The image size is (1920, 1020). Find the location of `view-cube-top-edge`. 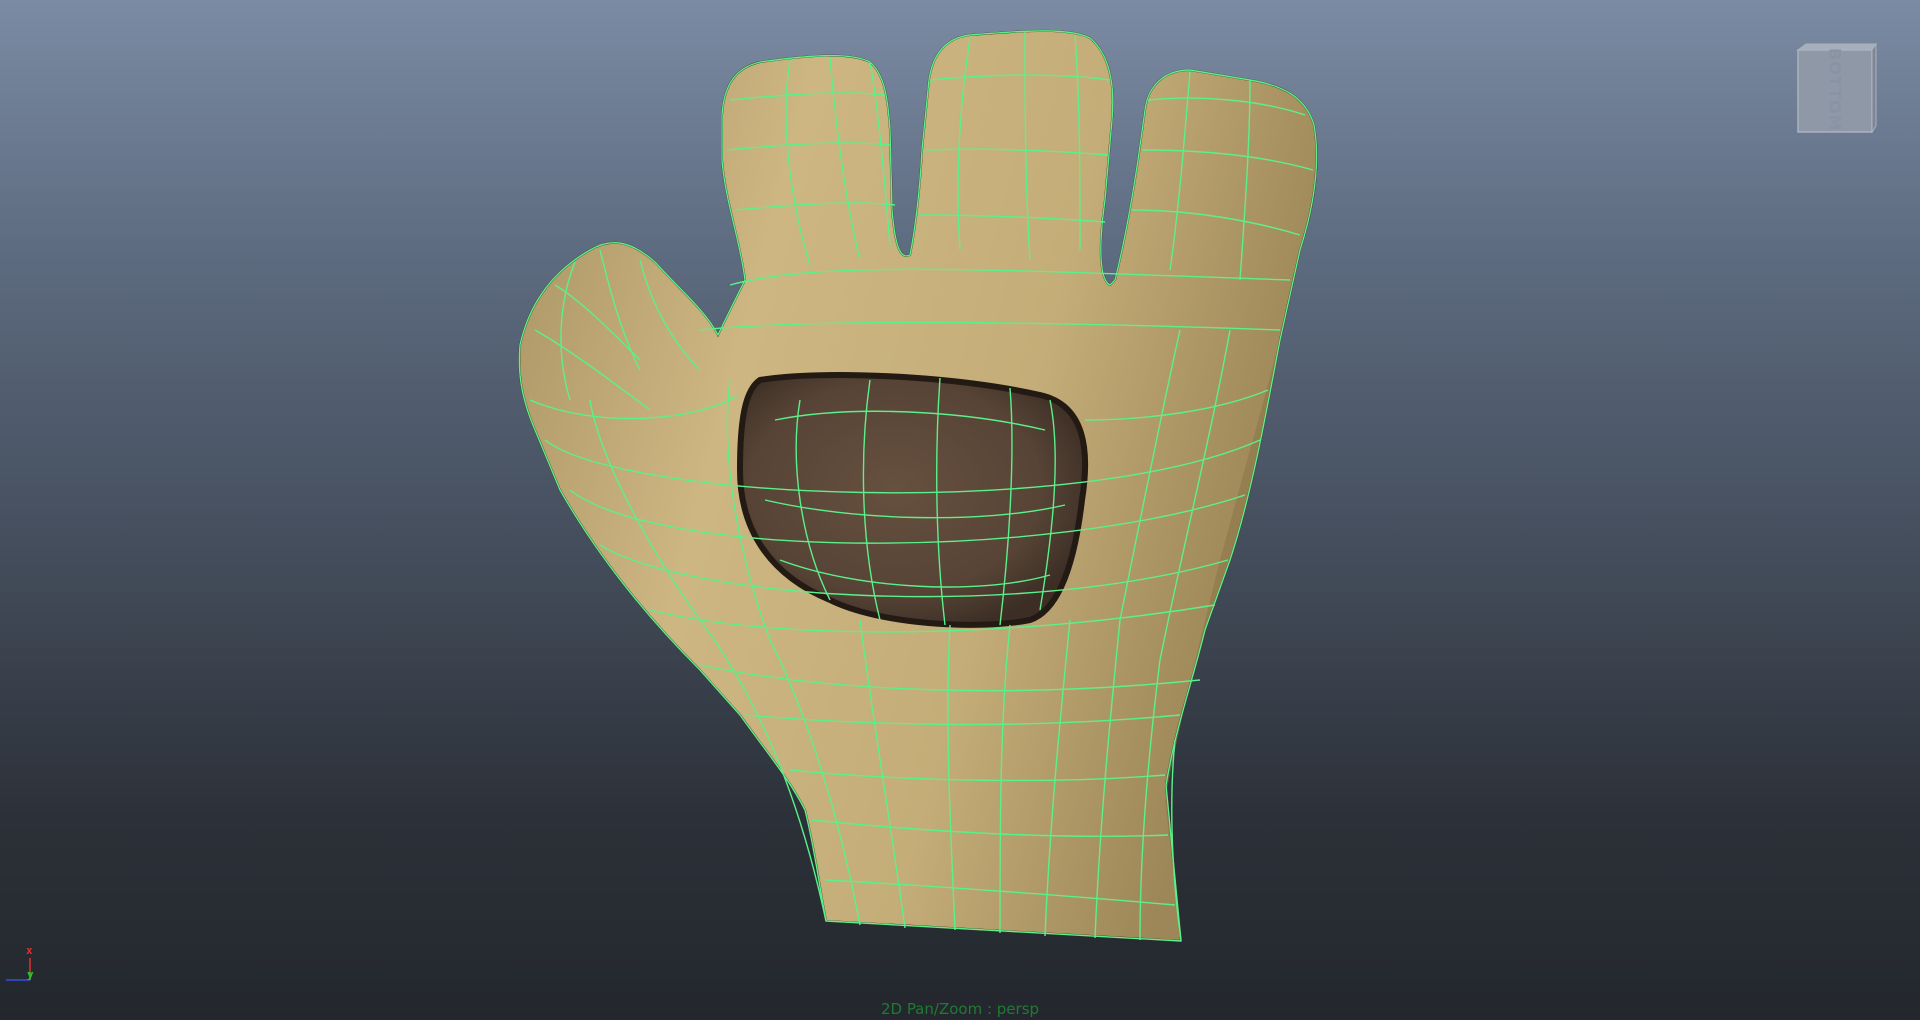

view-cube-top-edge is located at coordinates (1836, 47).